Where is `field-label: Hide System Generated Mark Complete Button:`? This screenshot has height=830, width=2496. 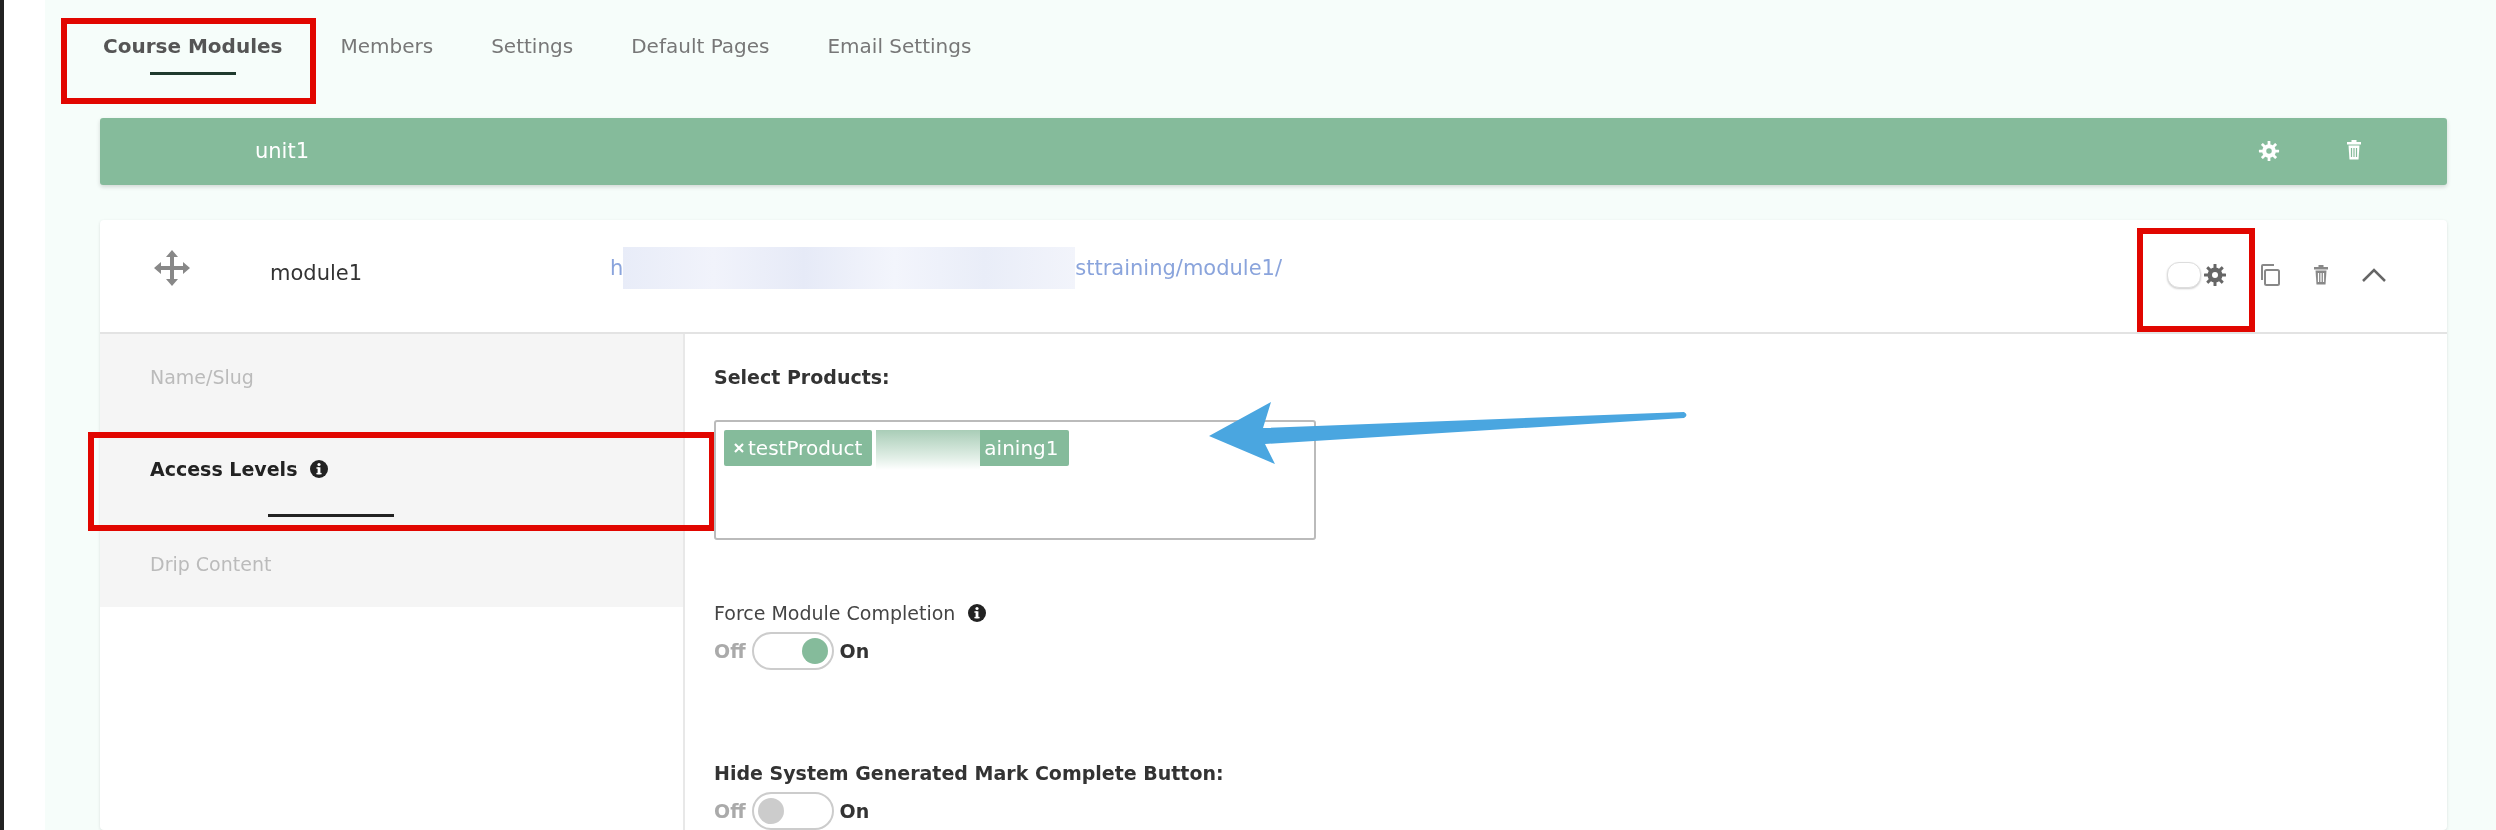
field-label: Hide System Generated Mark Complete Button: is located at coordinates (969, 773).